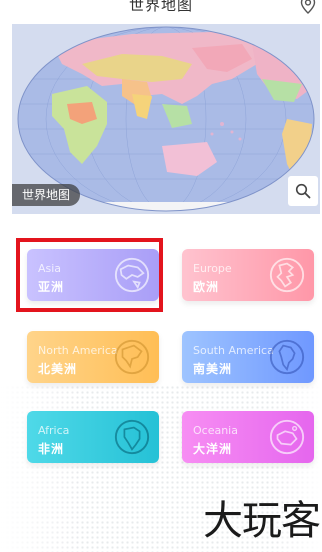  Describe the element at coordinates (233, 350) in the screenshot. I see `continent-name-en: South America` at that location.